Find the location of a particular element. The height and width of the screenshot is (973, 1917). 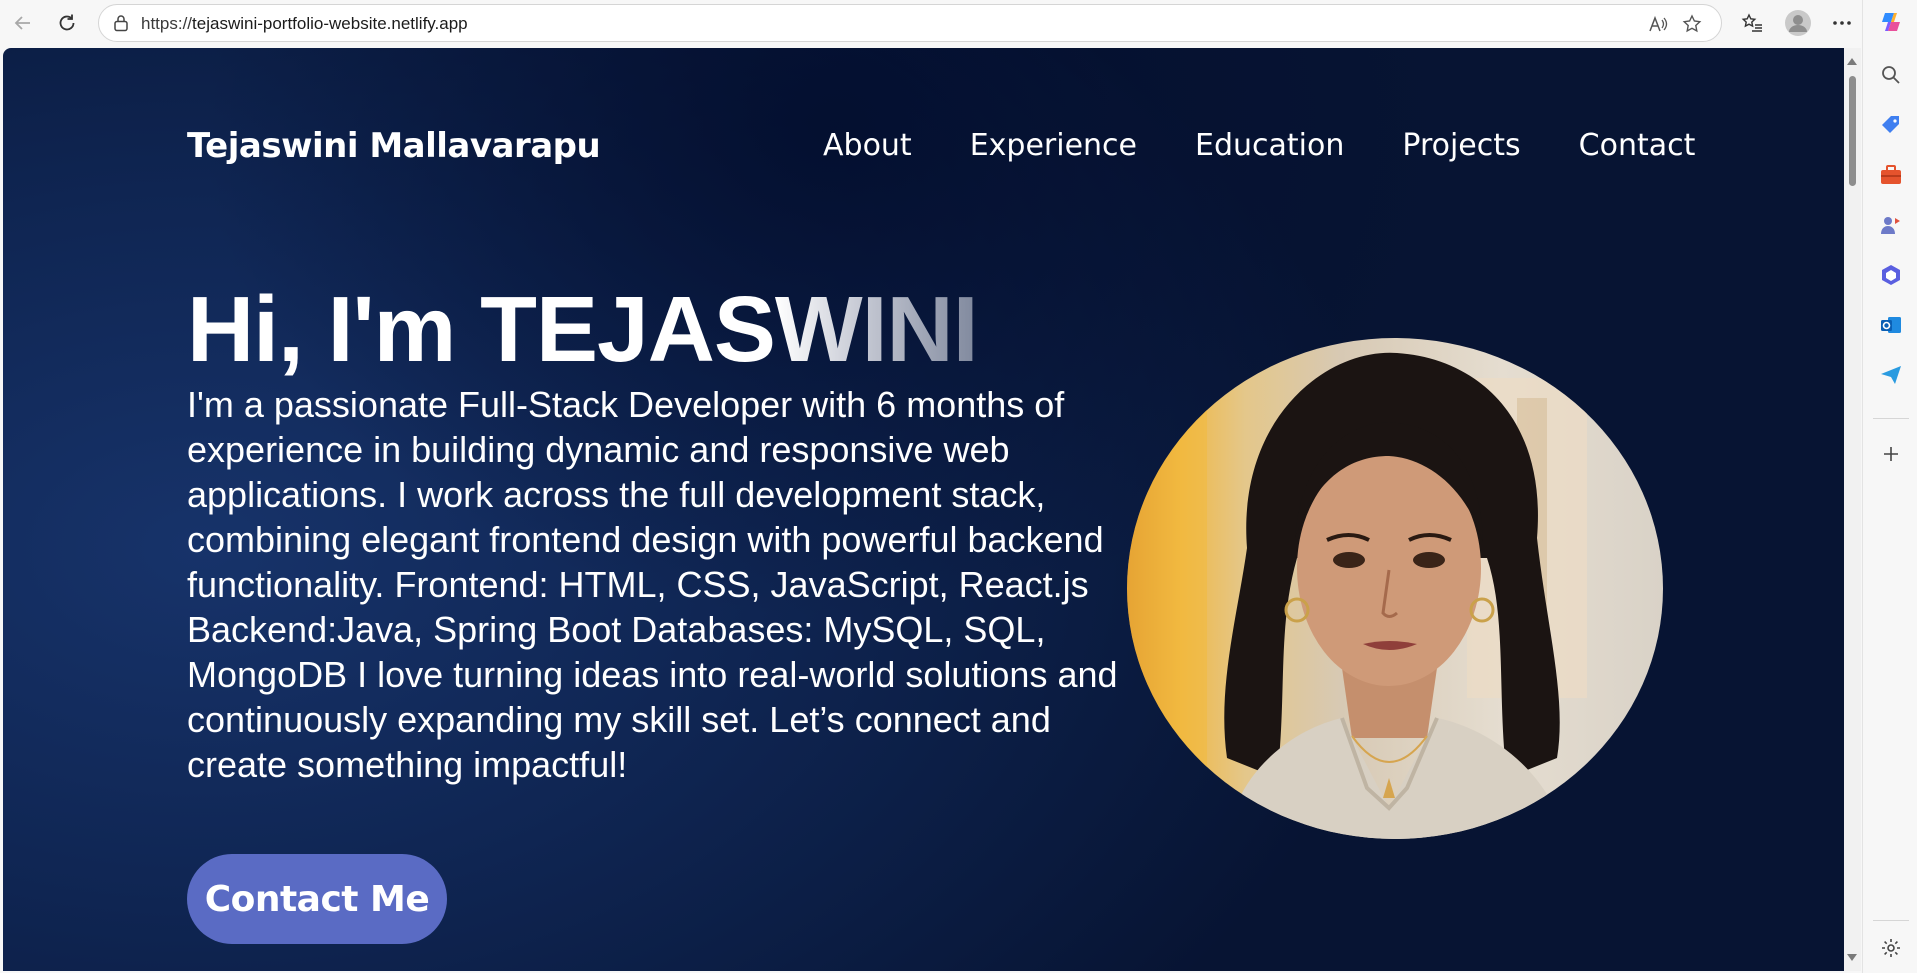

ellipsis-icon is located at coordinates (1842, 23).